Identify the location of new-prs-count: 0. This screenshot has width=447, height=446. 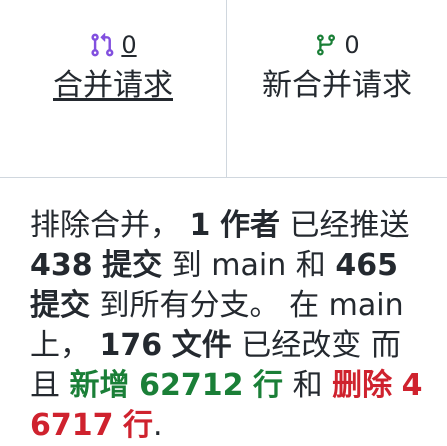
(352, 45).